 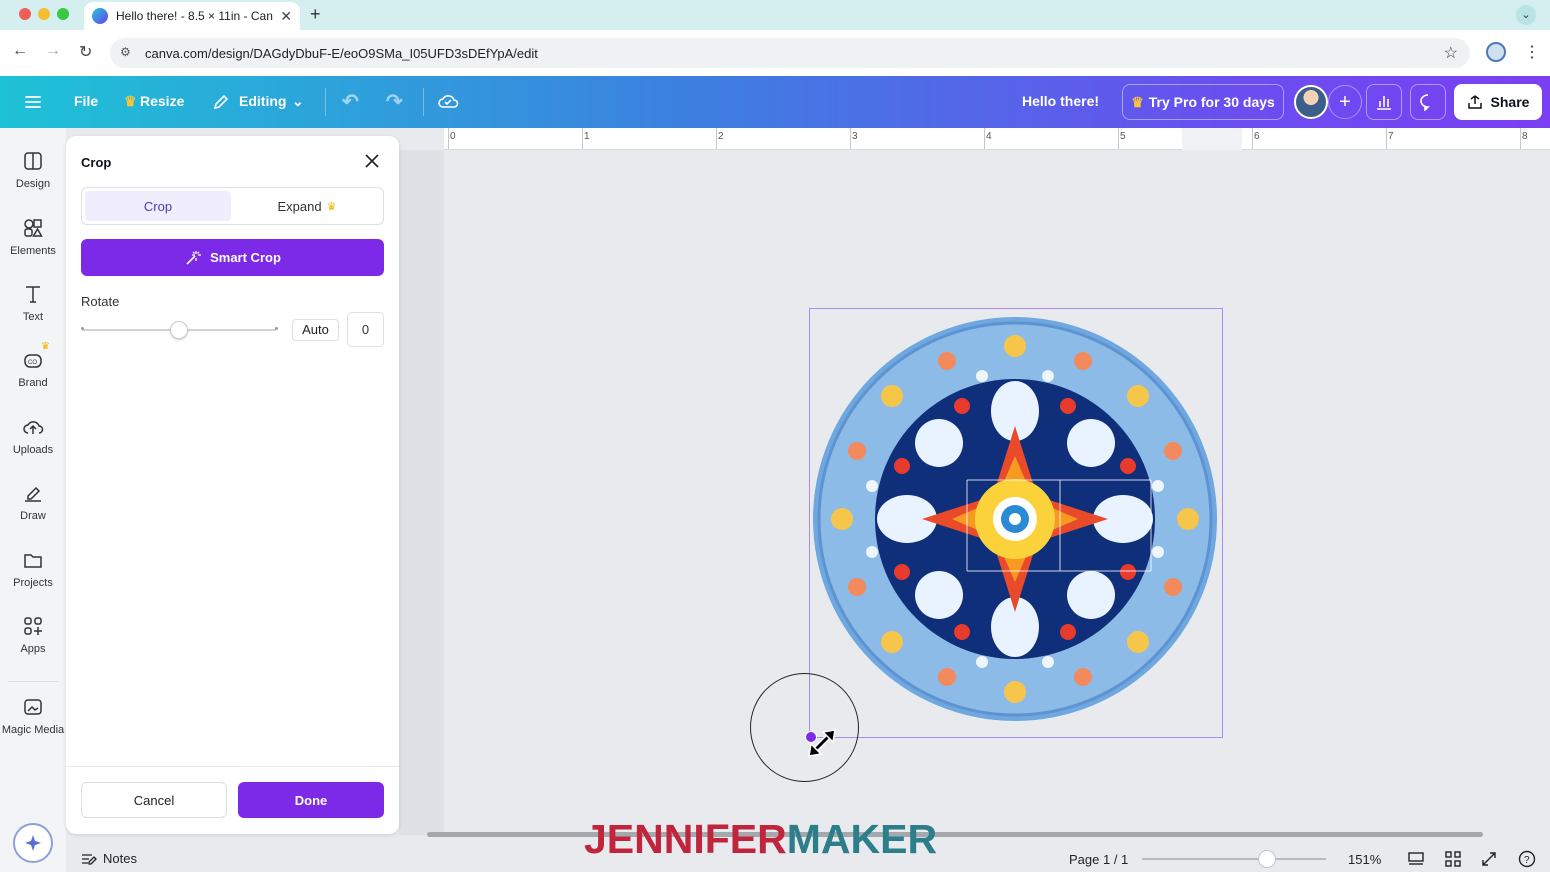 I want to click on rail-divider, so click(x=33, y=681).